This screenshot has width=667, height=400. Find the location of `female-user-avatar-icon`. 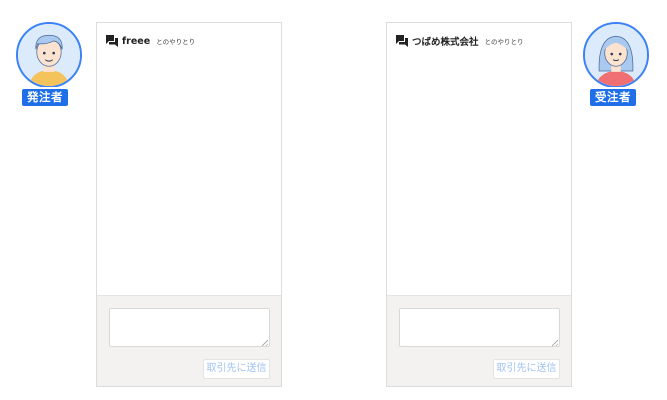

female-user-avatar-icon is located at coordinates (616, 55).